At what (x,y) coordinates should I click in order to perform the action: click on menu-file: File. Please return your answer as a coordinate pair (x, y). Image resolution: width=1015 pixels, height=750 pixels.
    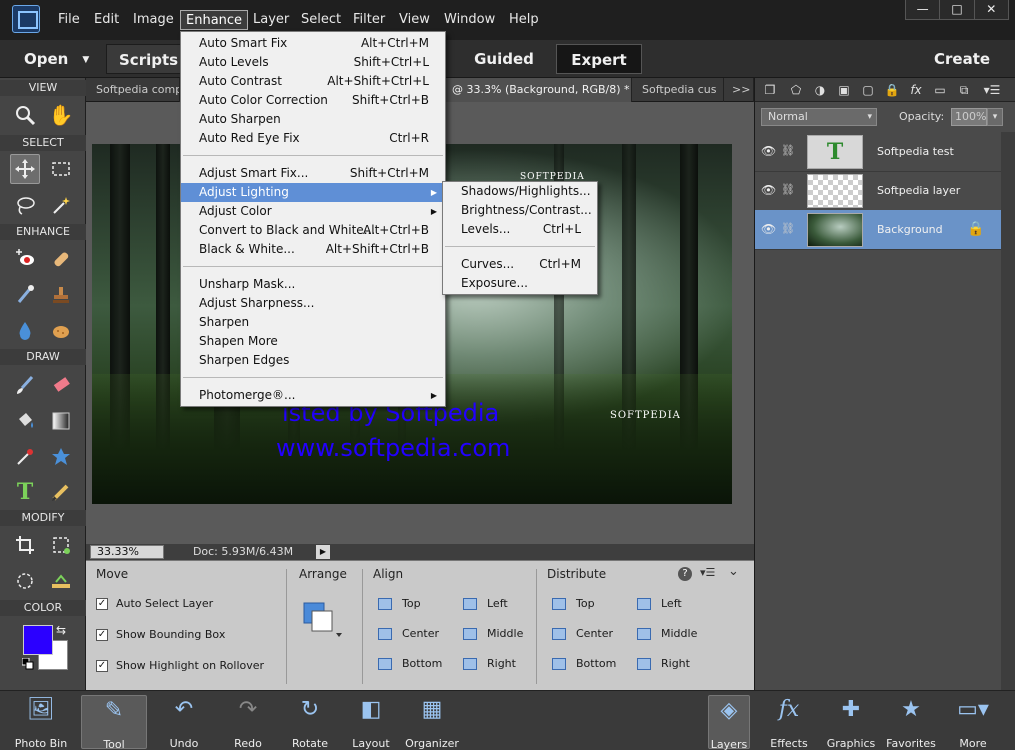
    Looking at the image, I should click on (69, 20).